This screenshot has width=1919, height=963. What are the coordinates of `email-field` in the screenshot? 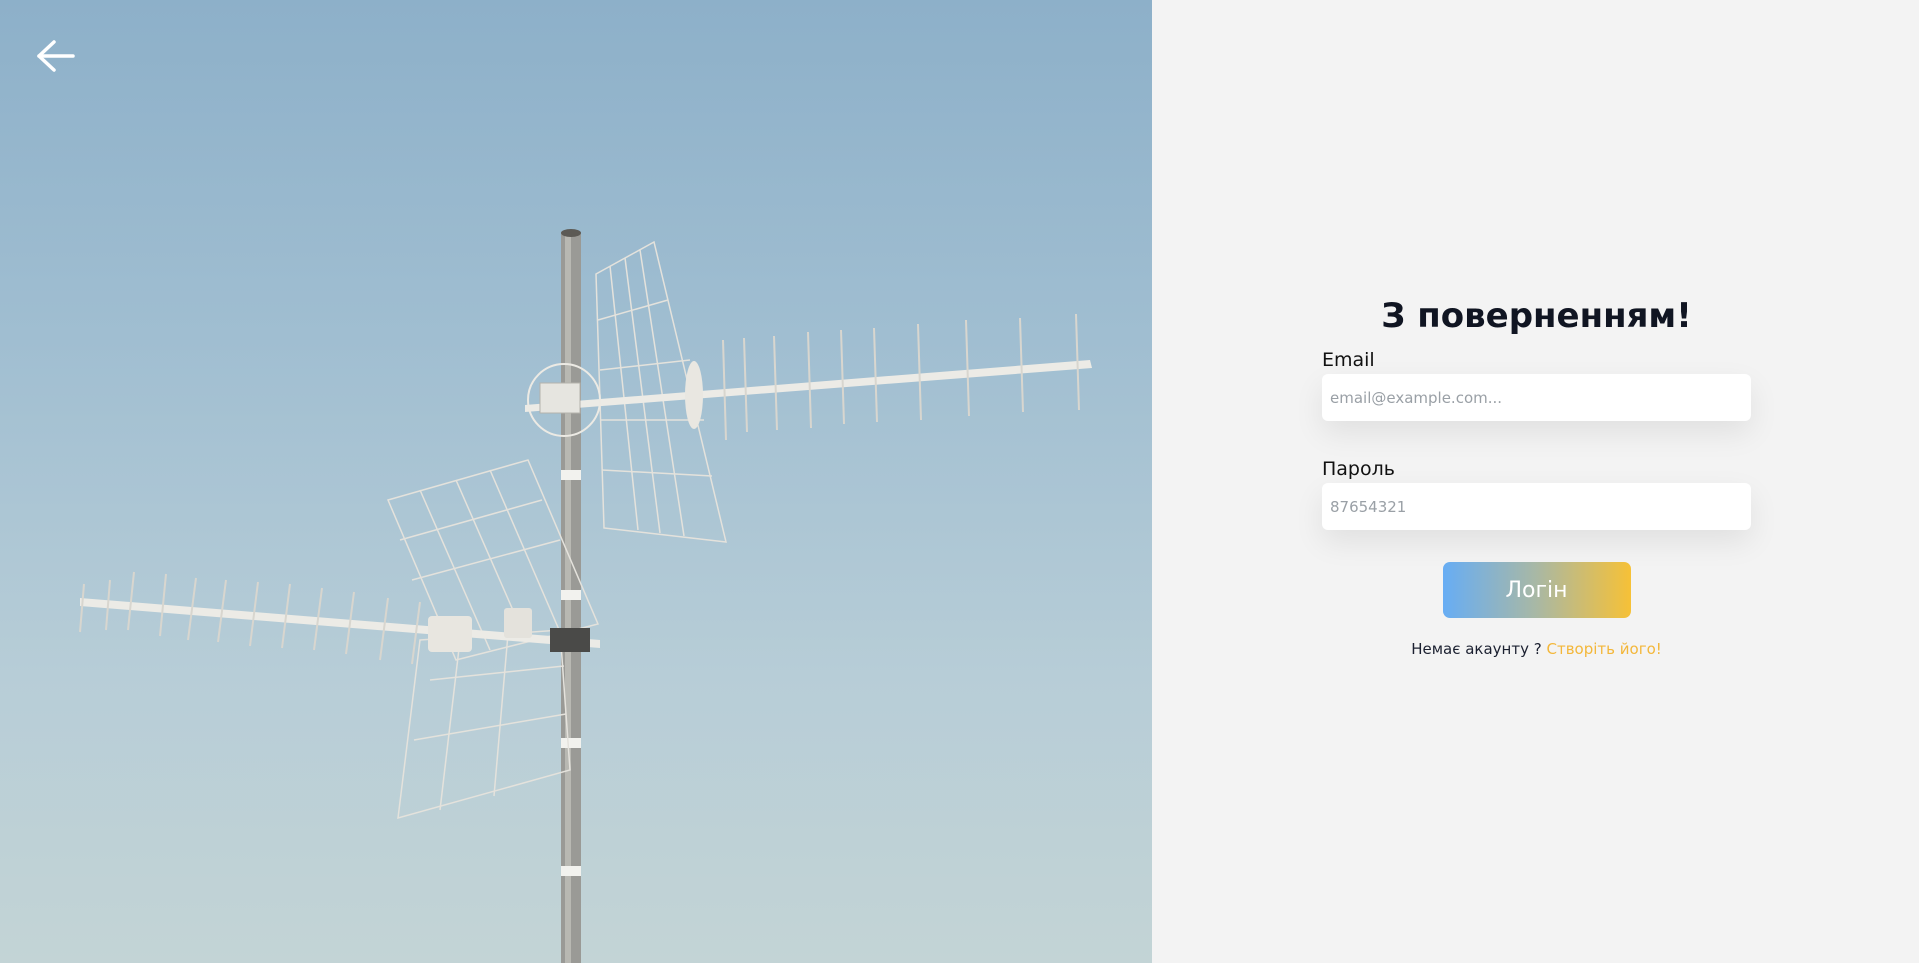 It's located at (1536, 397).